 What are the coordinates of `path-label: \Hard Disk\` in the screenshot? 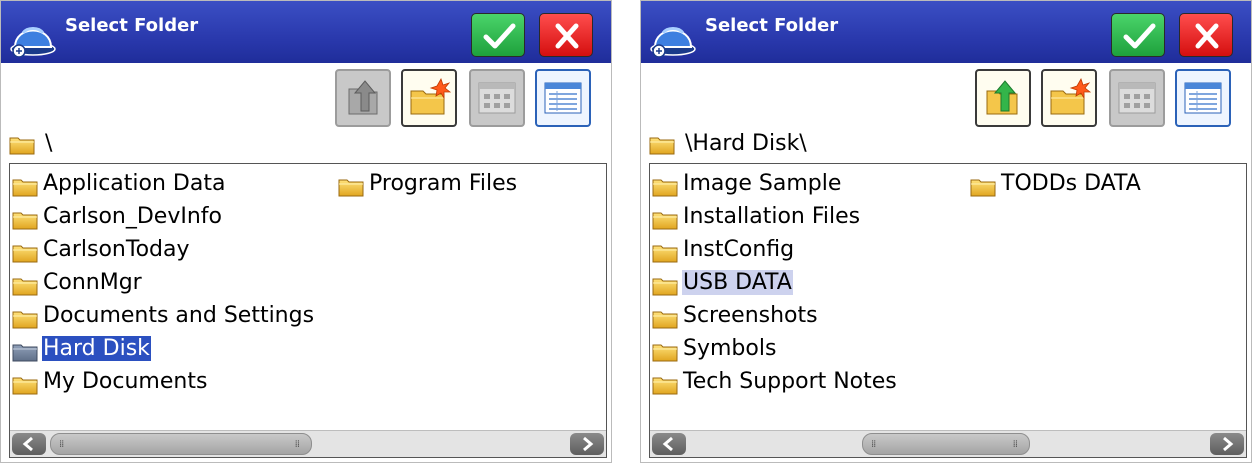 It's located at (746, 143).